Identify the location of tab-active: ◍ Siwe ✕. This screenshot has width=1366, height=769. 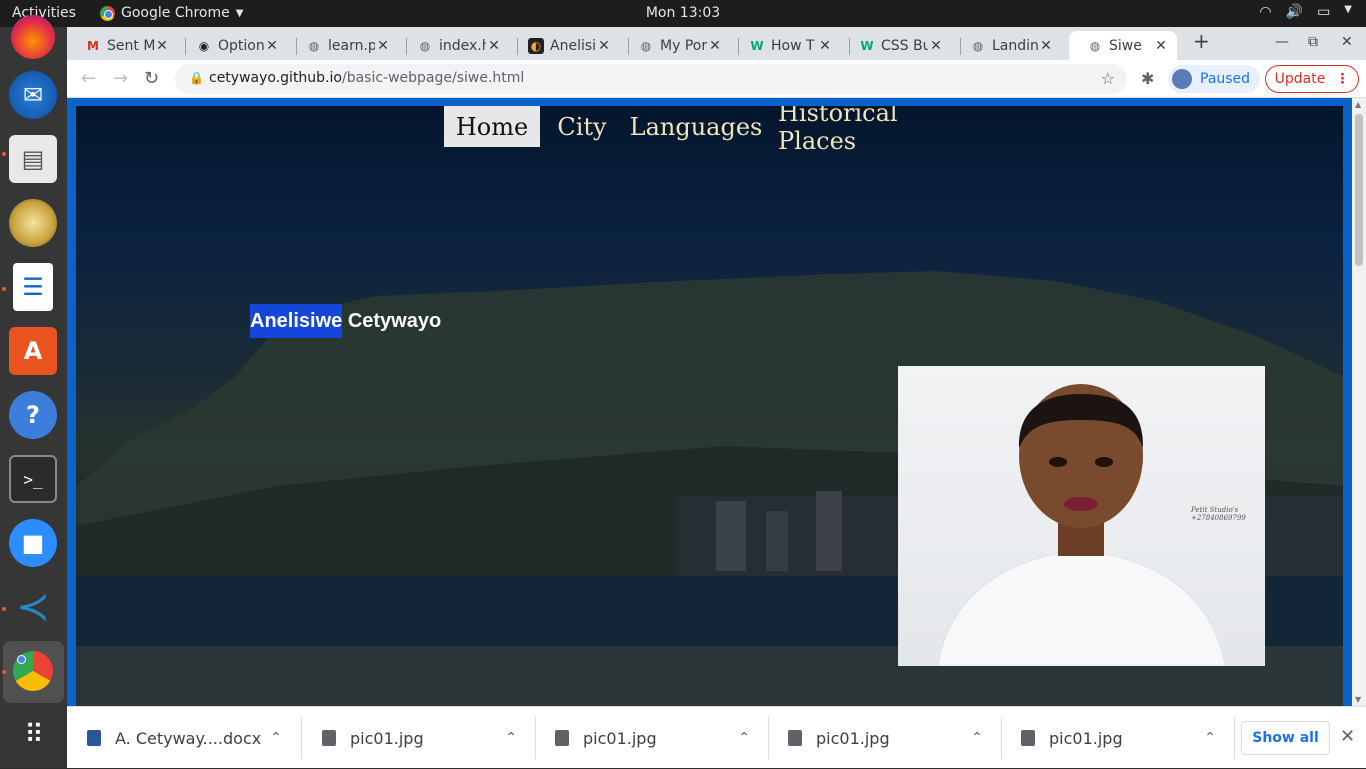
(1123, 45).